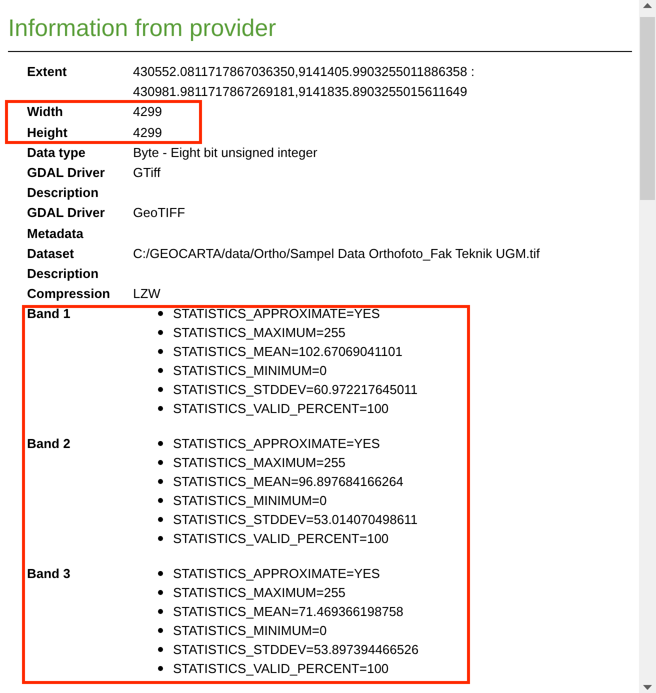  I want to click on field-label: GDAL Driver Metadata, so click(66, 223).